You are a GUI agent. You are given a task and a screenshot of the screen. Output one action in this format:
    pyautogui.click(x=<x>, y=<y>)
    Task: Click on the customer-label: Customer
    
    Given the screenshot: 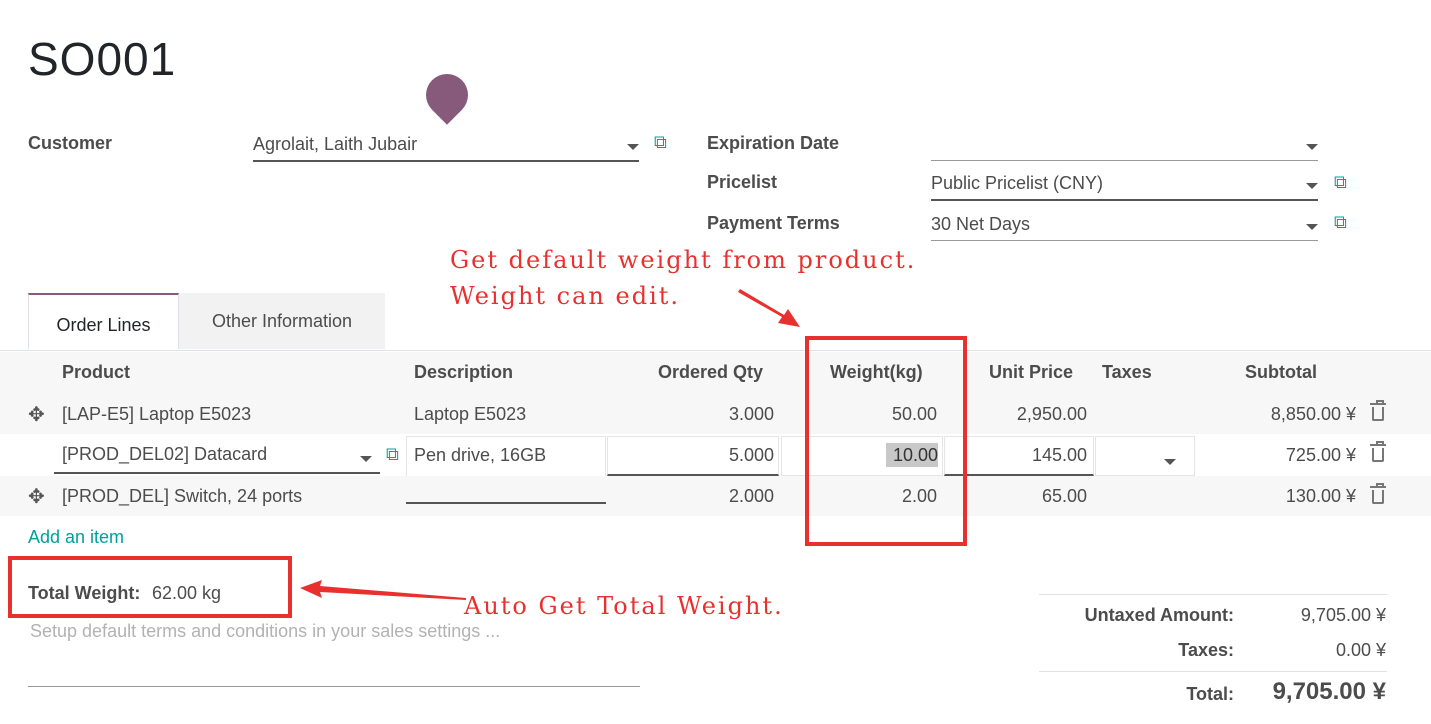 What is the action you would take?
    pyautogui.click(x=70, y=143)
    